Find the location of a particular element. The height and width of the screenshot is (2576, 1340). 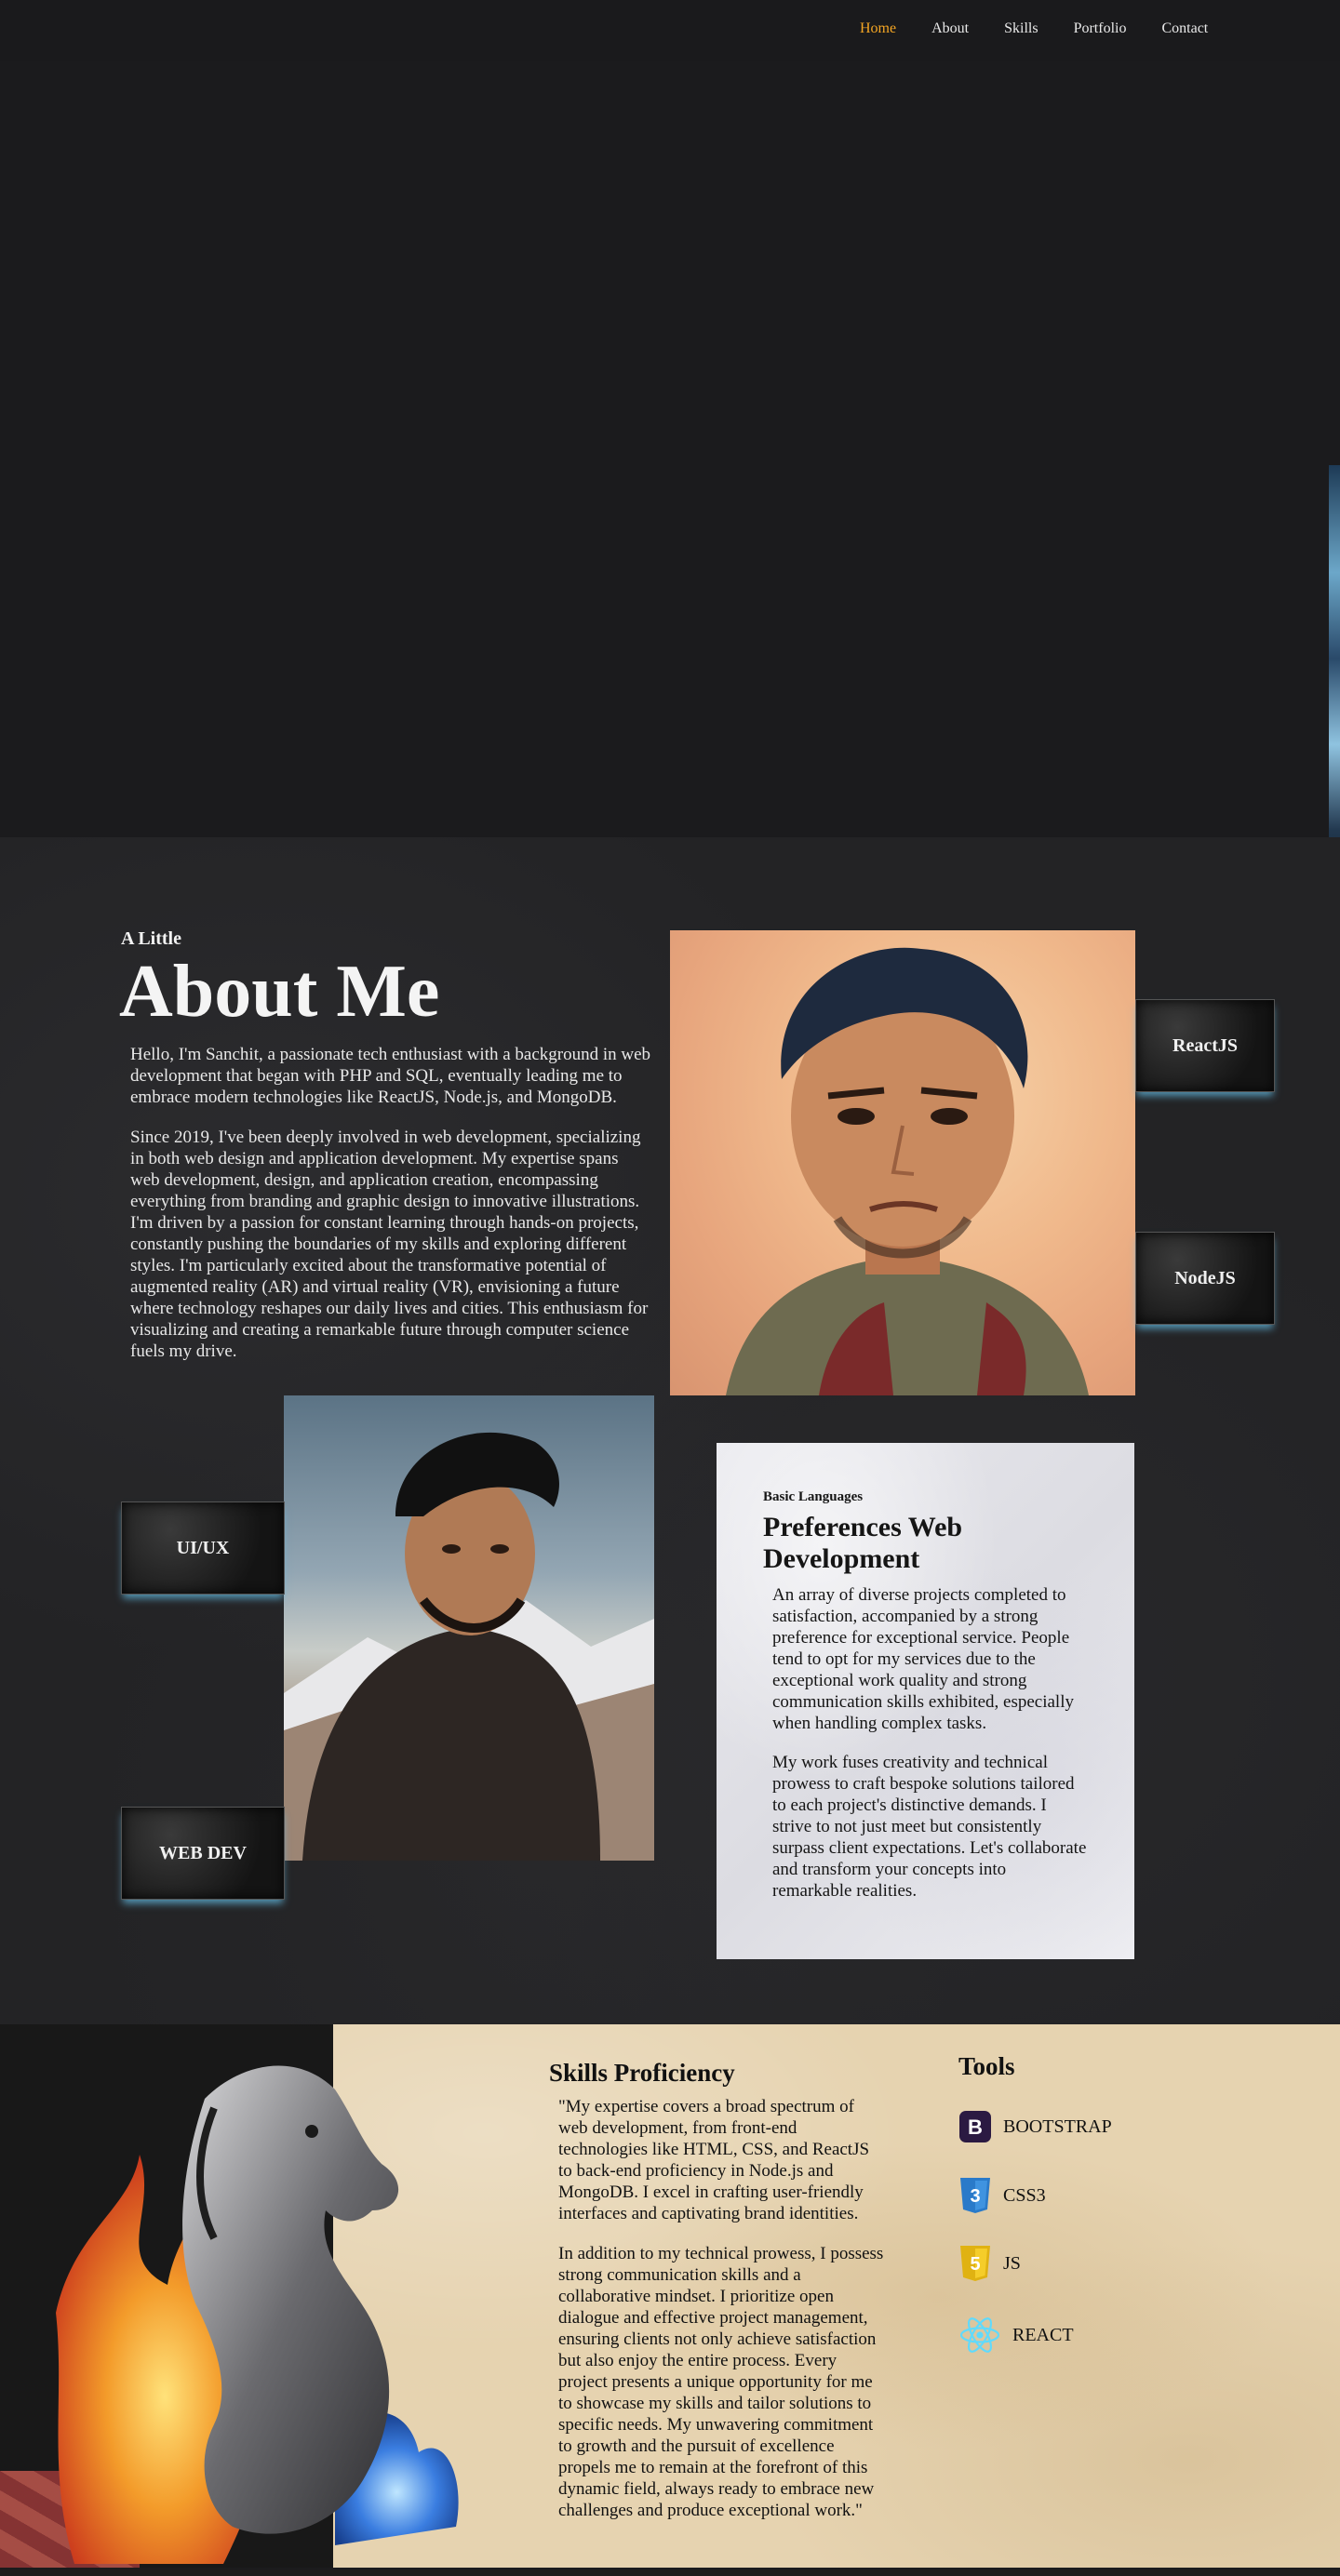

svg-text: 5 is located at coordinates (975, 2264).